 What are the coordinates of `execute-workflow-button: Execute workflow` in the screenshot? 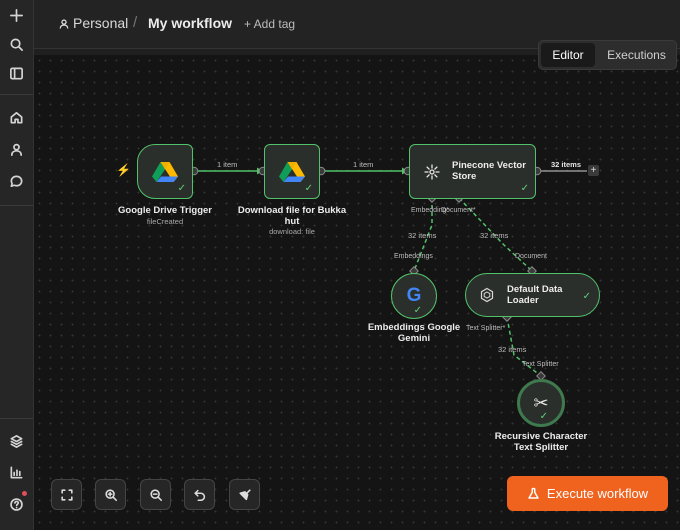 It's located at (587, 493).